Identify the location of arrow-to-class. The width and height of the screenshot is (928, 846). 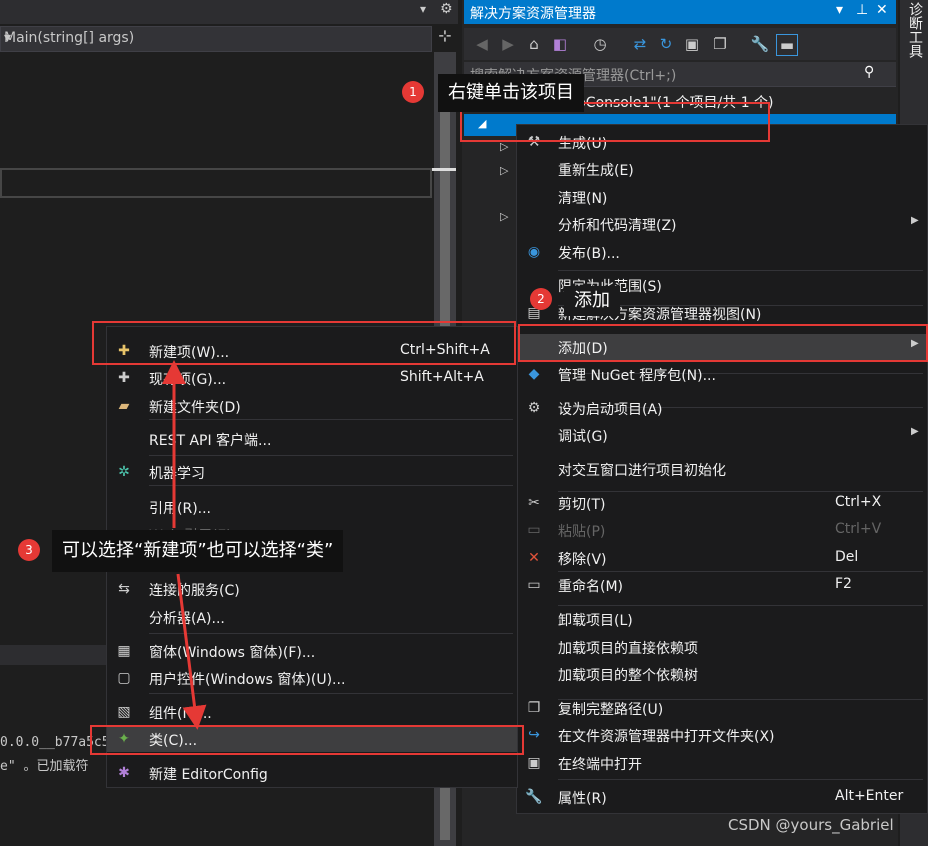
(191, 651).